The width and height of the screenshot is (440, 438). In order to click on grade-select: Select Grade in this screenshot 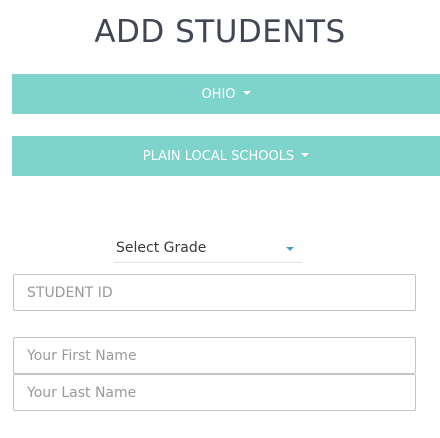, I will do `click(208, 248)`.